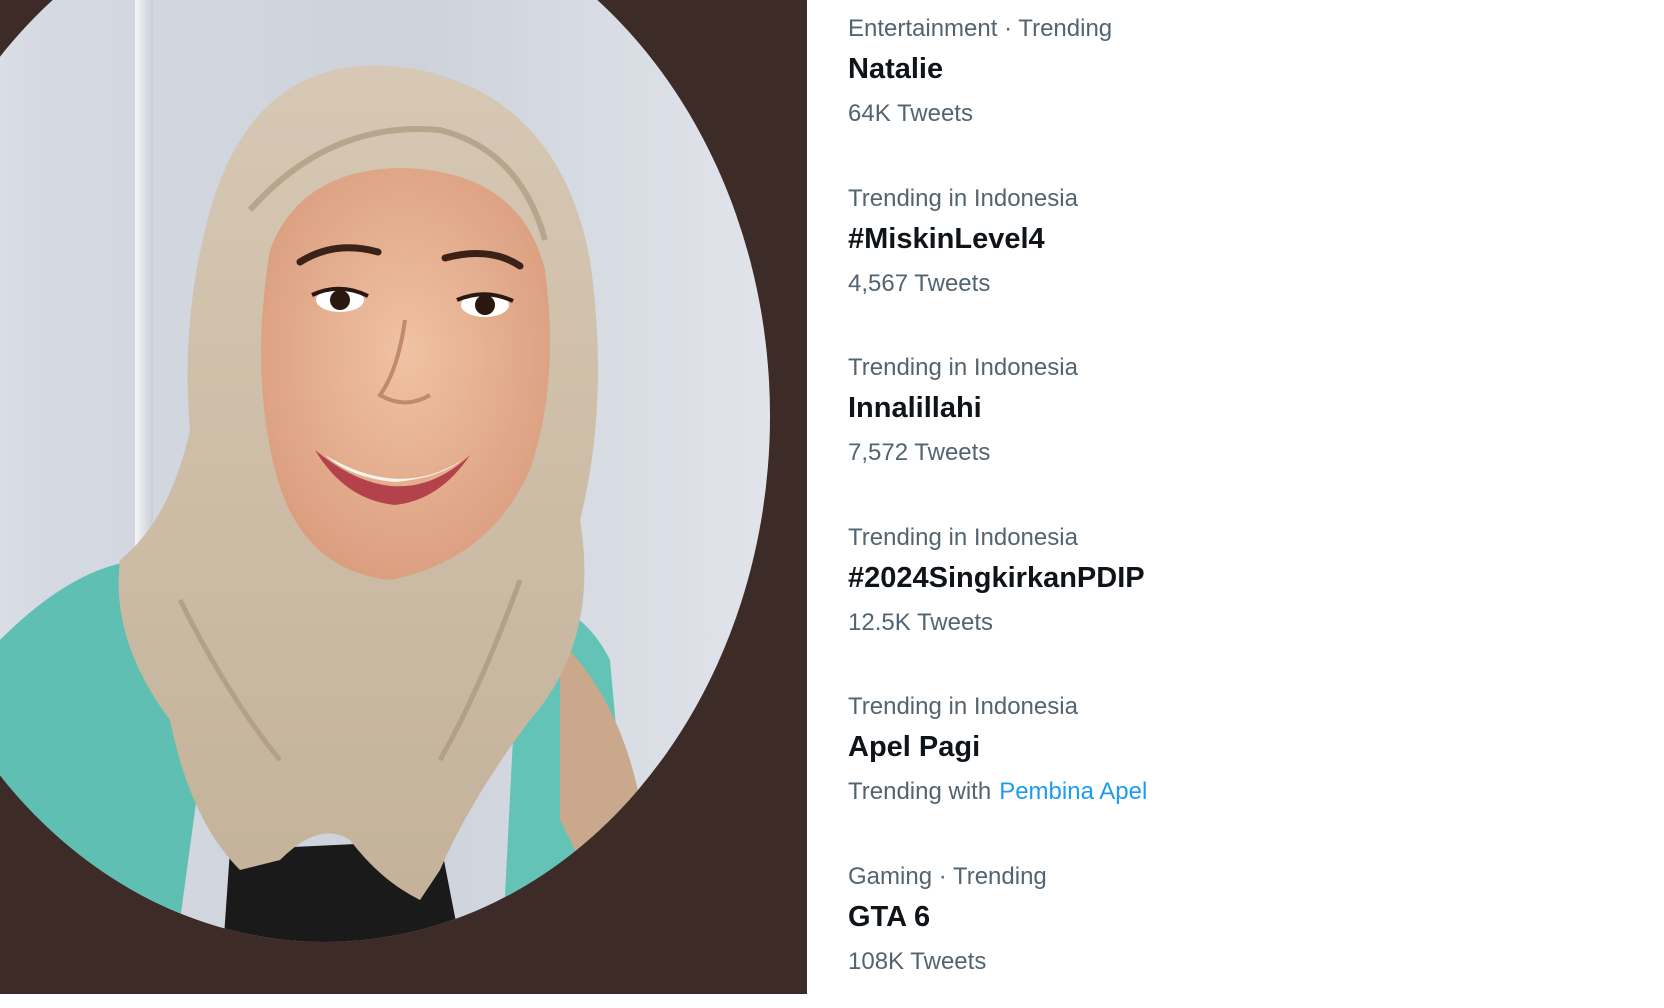 This screenshot has width=1664, height=1008. I want to click on trend-tweet-count: 4,567 Tweets, so click(919, 283).